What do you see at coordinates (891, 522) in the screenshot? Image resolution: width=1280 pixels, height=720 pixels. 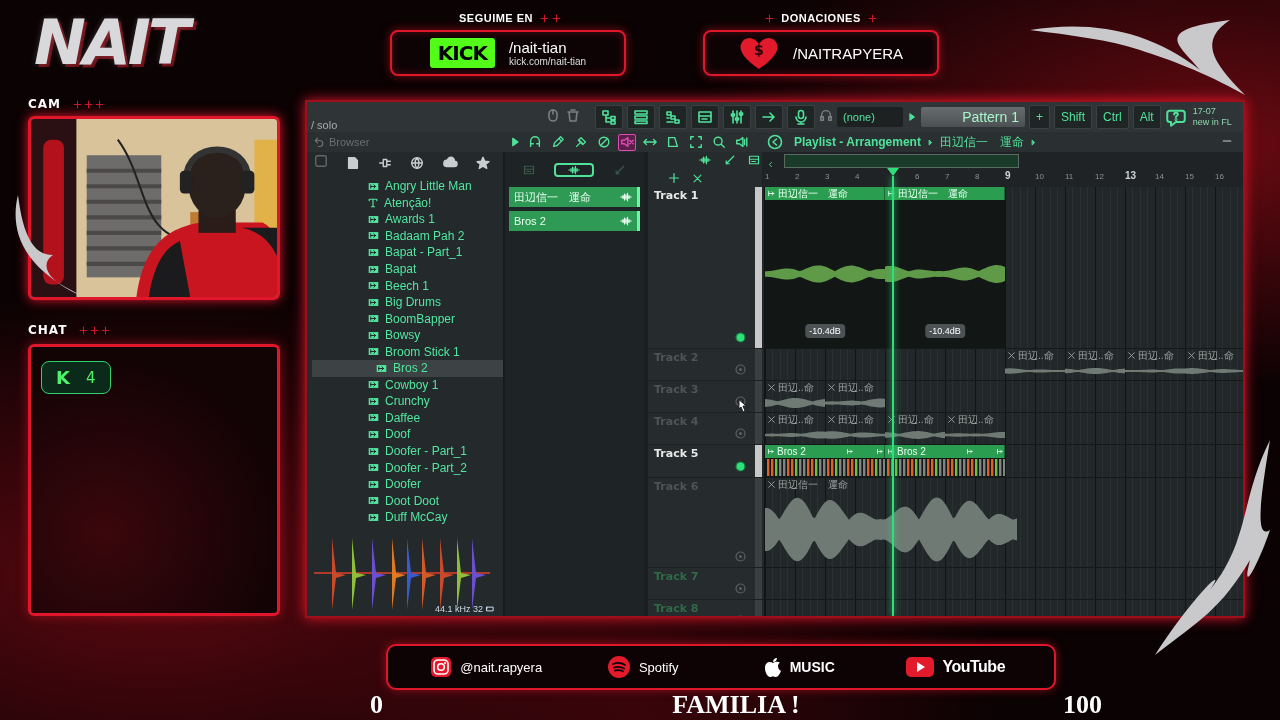 I see `clip: 田辺信一 運命` at bounding box center [891, 522].